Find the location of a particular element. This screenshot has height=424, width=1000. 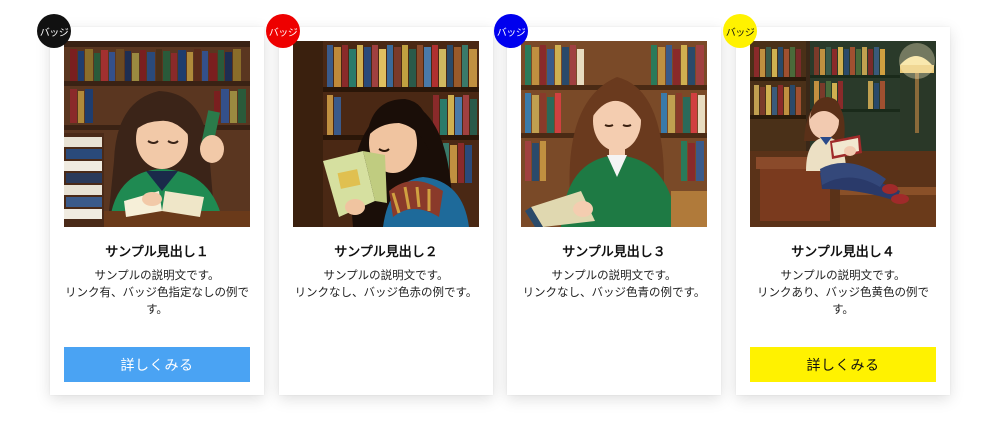

card-description: サンプルの説明文です。 リンクなし、バッジ色青の例です。 is located at coordinates (614, 284).